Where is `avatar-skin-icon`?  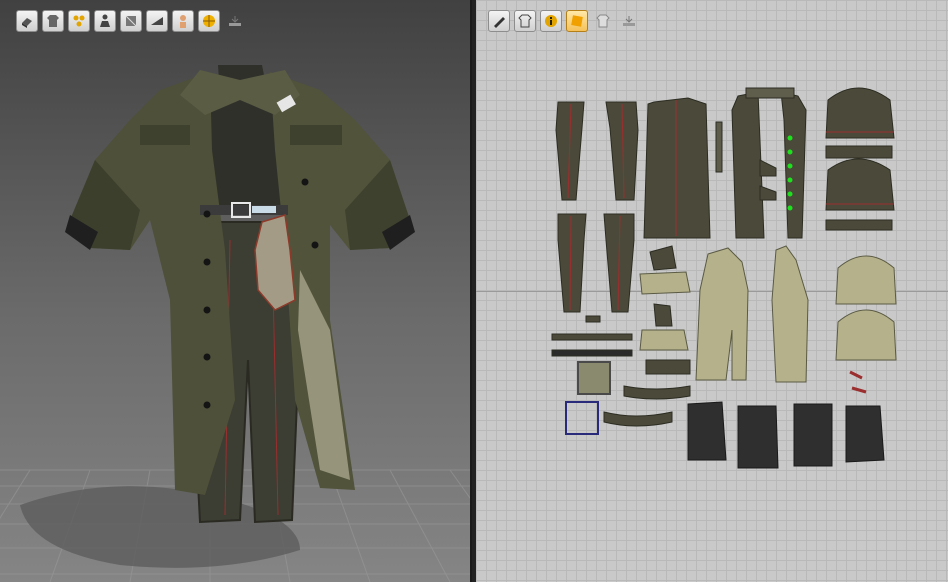
avatar-skin-icon is located at coordinates (183, 21).